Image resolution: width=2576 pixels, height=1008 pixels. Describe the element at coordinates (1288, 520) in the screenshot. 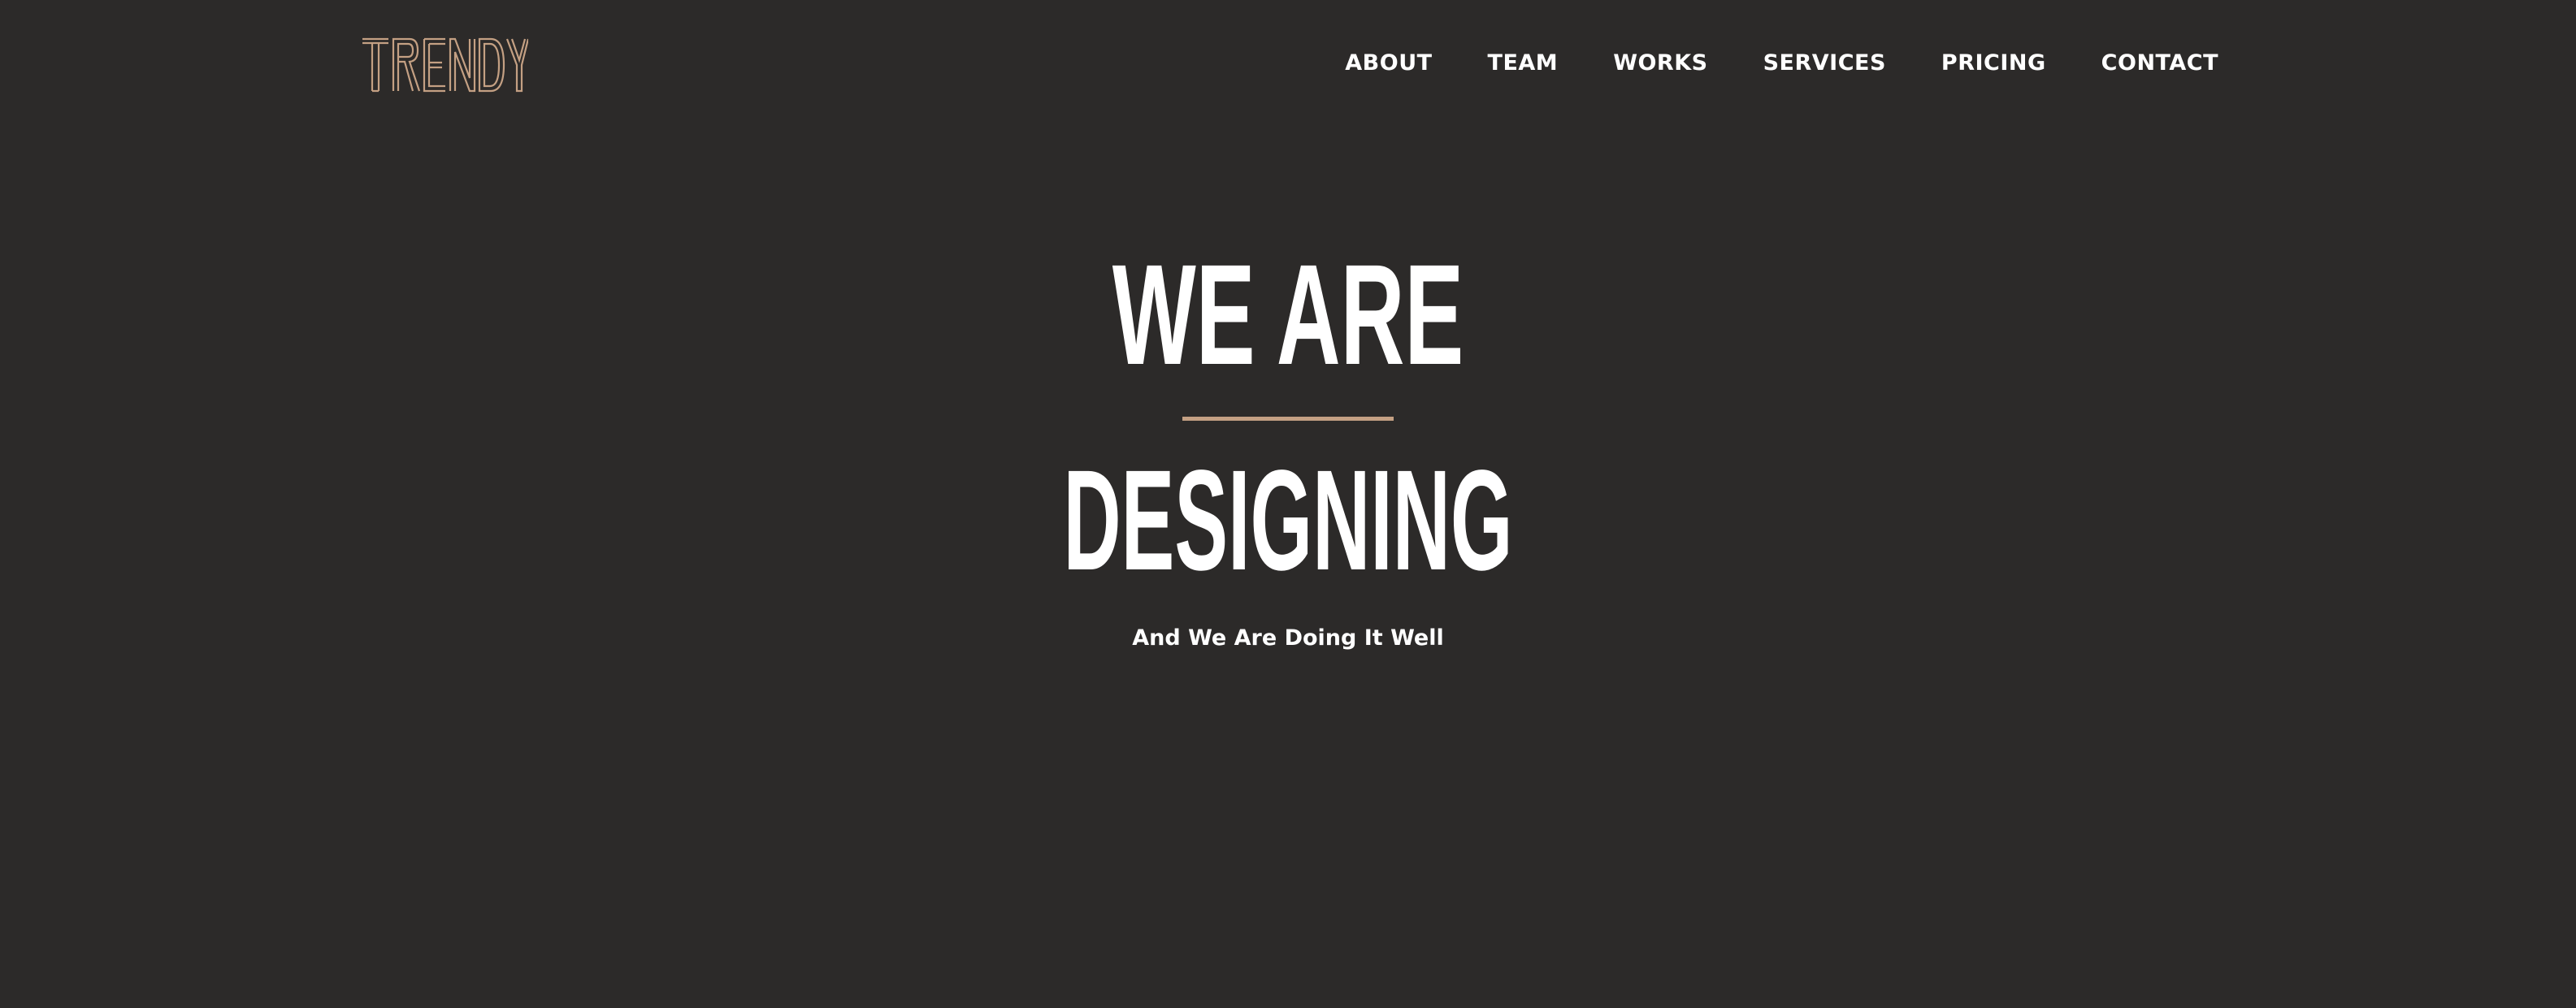

I see `hero-headline-bottom: DESIGNING` at that location.